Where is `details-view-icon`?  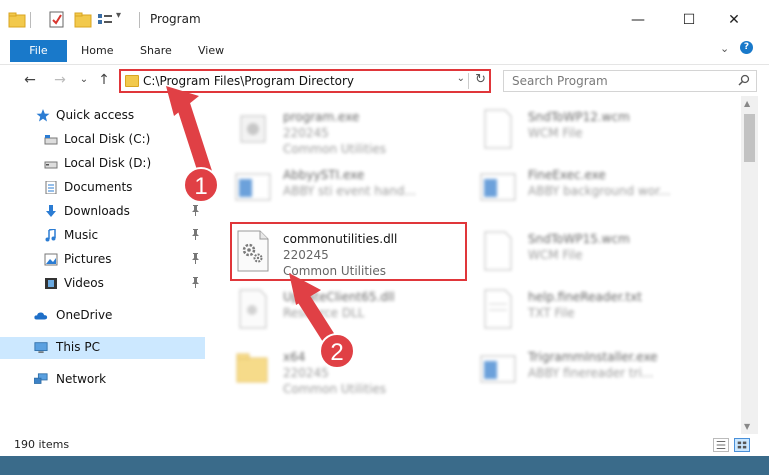 details-view-icon is located at coordinates (721, 445).